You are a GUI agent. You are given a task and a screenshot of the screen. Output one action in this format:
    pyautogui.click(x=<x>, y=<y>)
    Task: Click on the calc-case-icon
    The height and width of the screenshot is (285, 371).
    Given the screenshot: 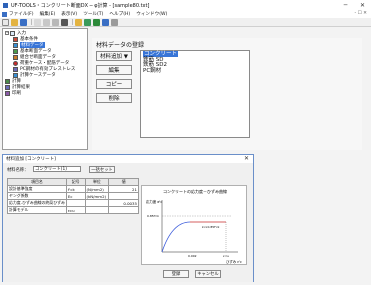 What is the action you would take?
    pyautogui.click(x=15, y=75)
    